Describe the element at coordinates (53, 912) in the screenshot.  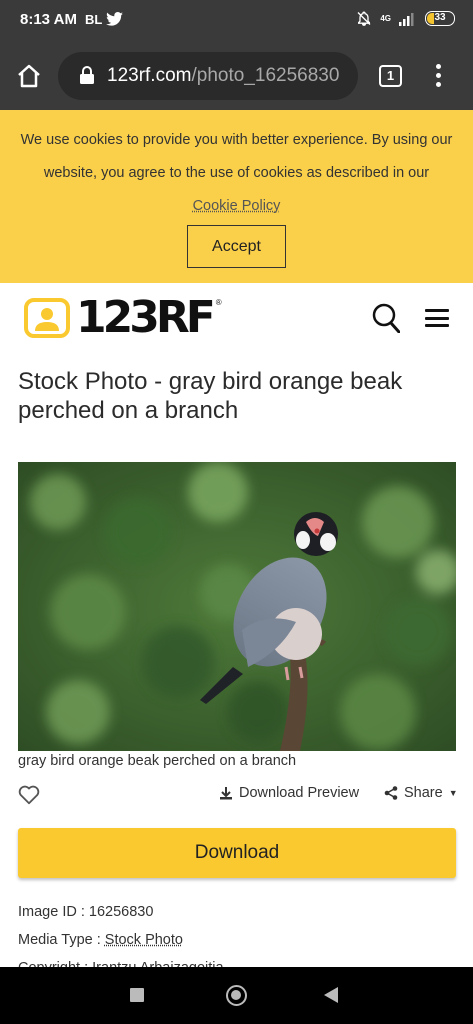
I see `image-id-label: Image ID :` at that location.